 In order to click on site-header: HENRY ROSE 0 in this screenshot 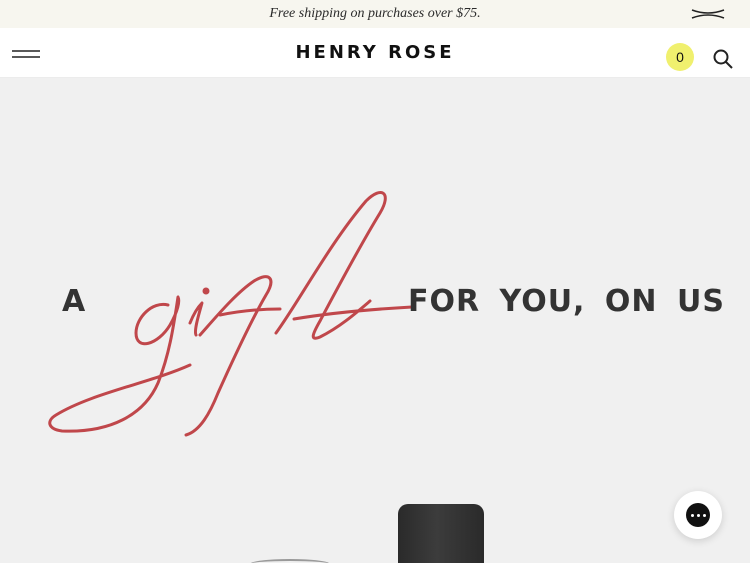, I will do `click(375, 53)`.